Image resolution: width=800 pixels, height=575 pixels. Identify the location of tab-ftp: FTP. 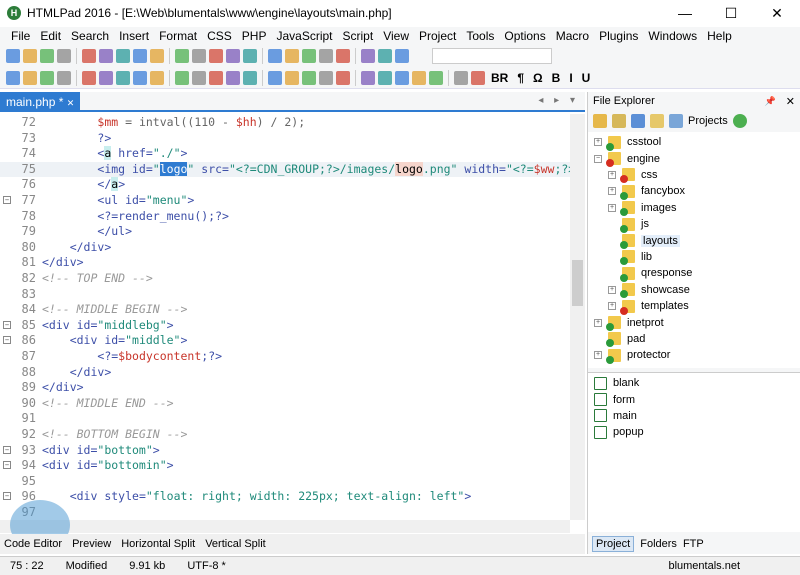
(693, 544).